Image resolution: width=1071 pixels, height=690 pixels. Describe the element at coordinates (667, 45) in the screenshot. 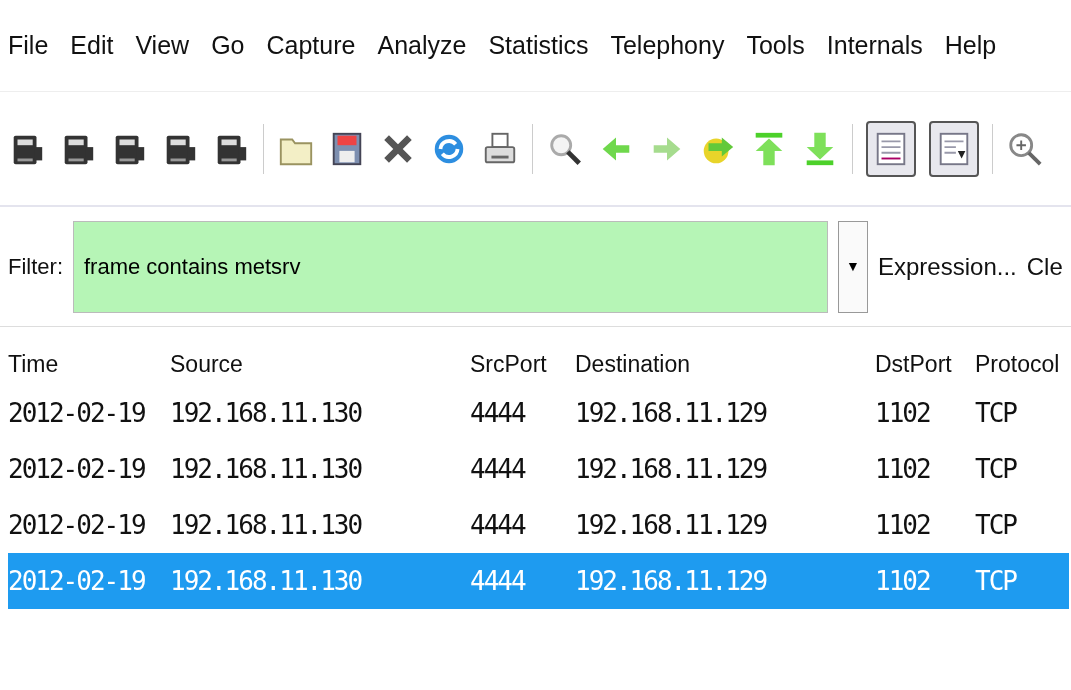

I see `menu-item: Telephony` at that location.